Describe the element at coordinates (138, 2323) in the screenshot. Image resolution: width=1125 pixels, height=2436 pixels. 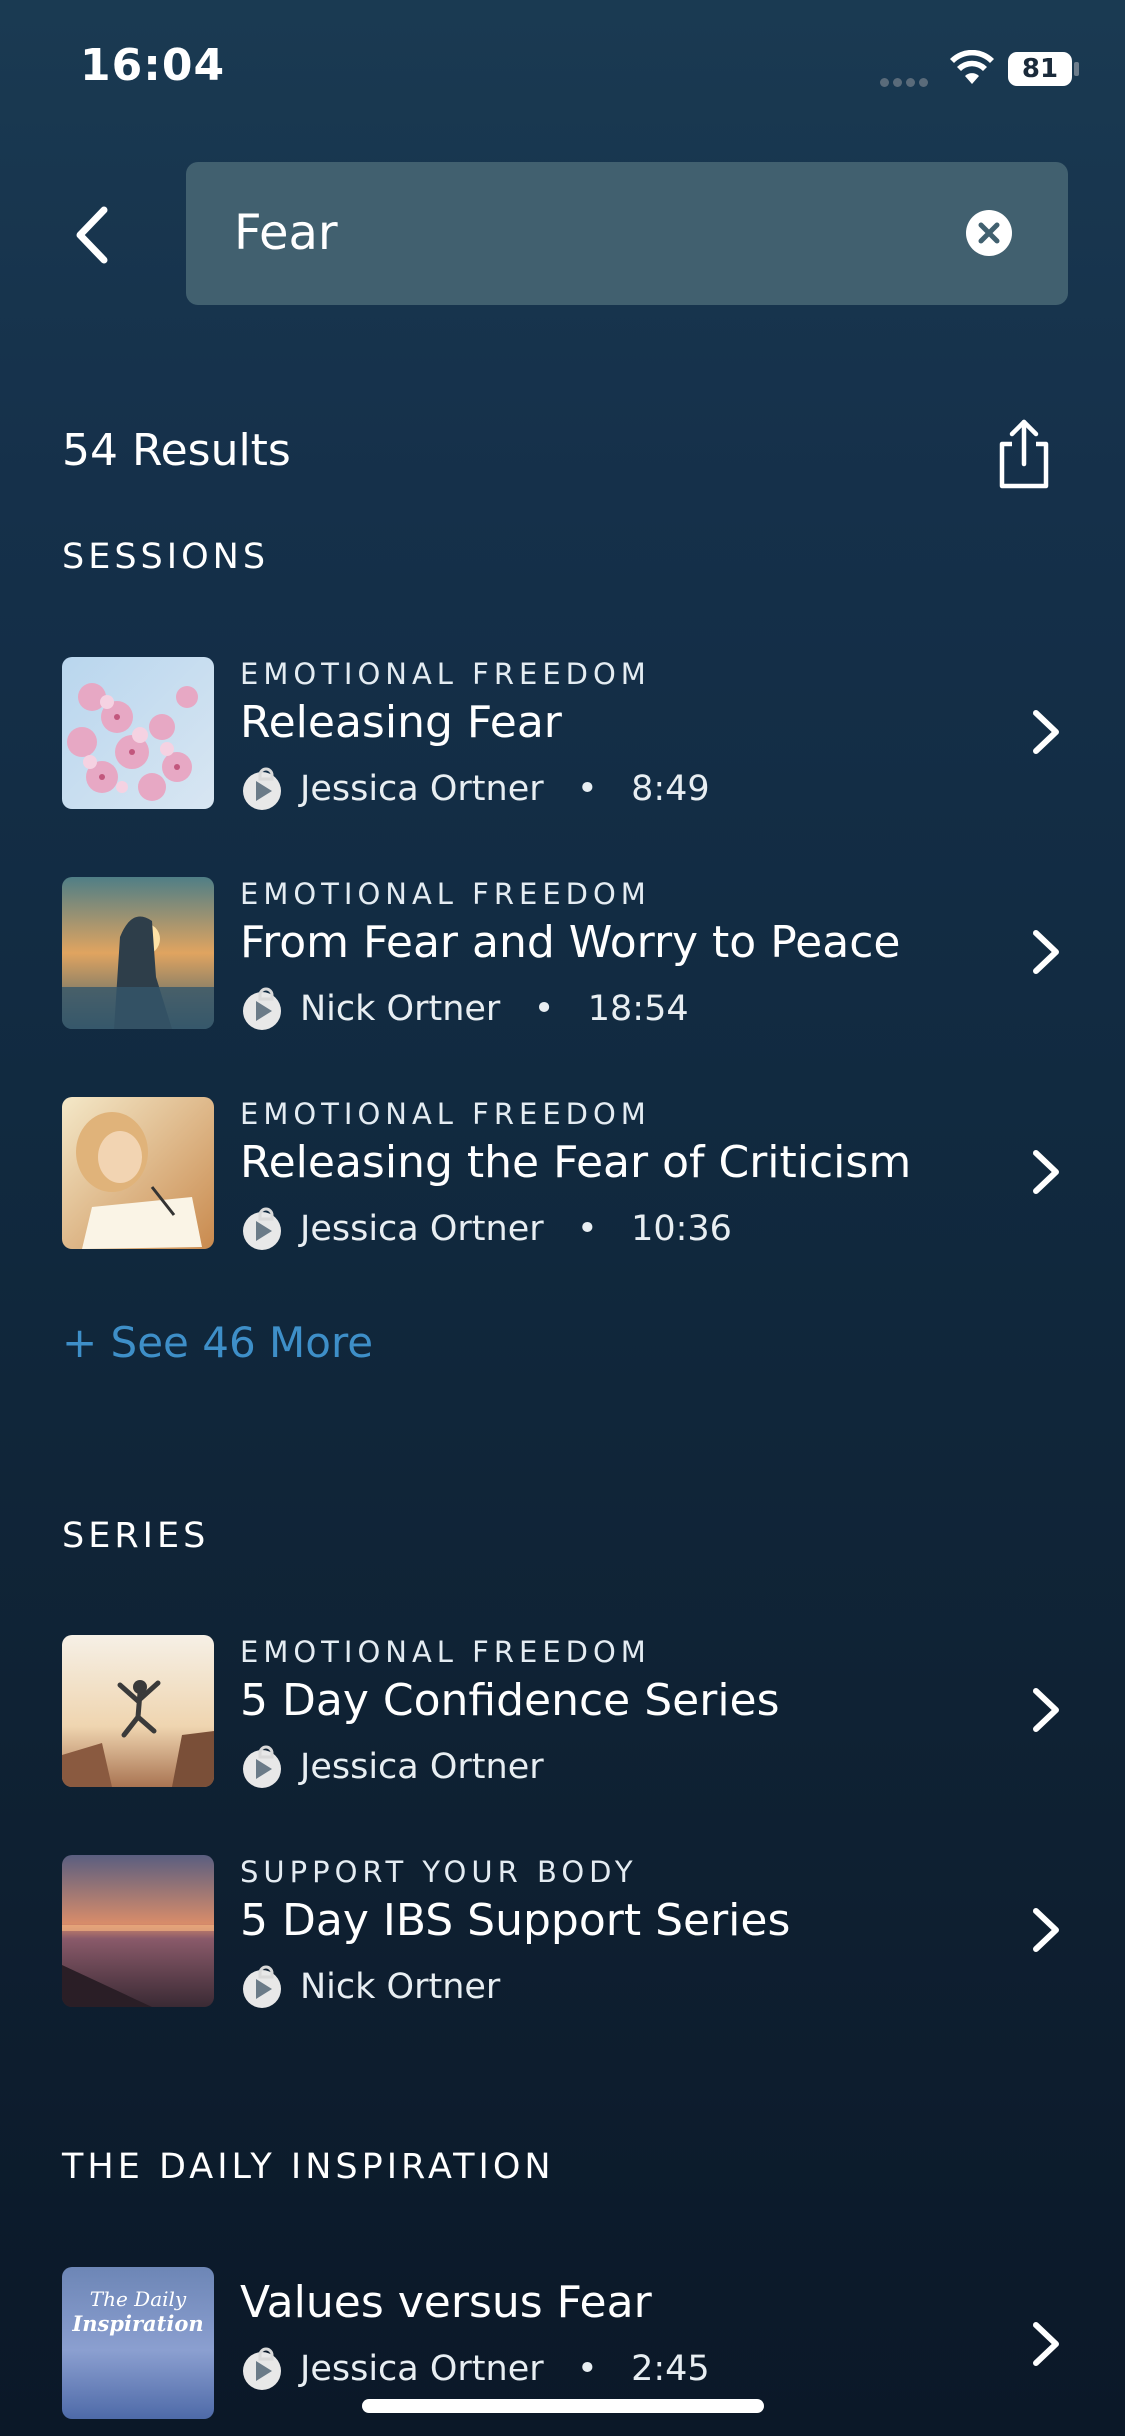
I see `thumbnail-text-line2: Inspiration` at that location.